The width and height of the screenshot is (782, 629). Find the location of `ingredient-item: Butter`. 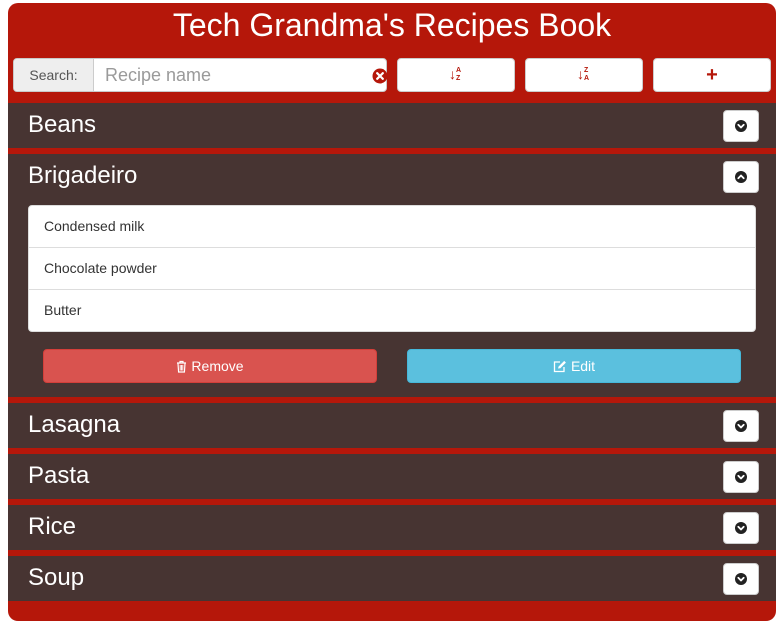

ingredient-item: Butter is located at coordinates (63, 310).